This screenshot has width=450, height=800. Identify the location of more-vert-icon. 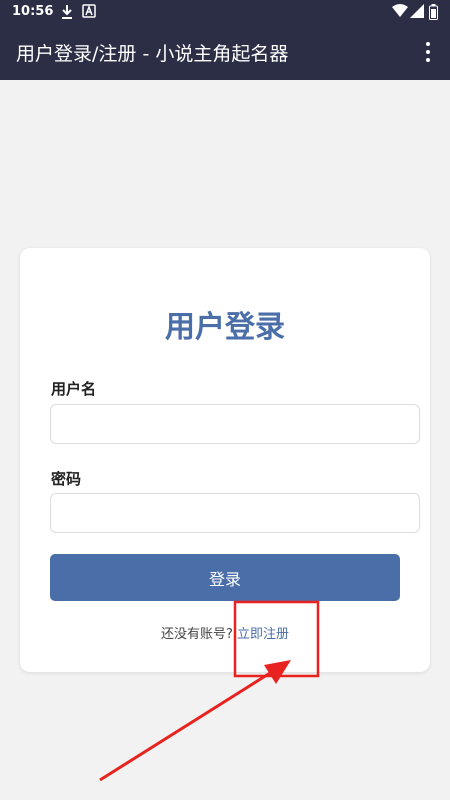
(428, 52).